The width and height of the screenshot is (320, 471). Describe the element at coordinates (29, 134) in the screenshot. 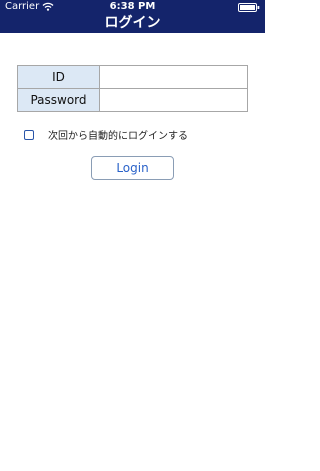

I see `auto-login-checkbox` at that location.